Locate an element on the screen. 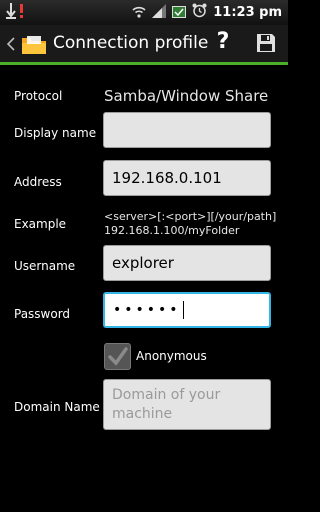 The image size is (320, 512). username-label: Username is located at coordinates (45, 266).